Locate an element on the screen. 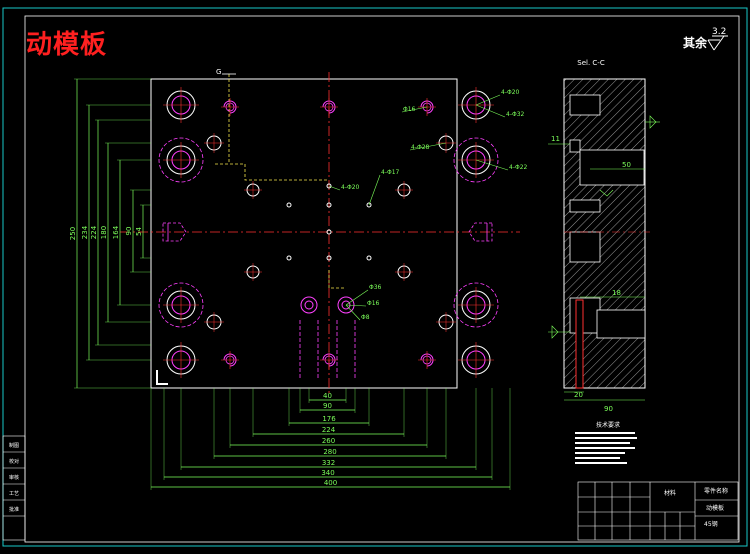 The width and height of the screenshot is (750, 554). reference-corner-mark is located at coordinates (162, 377).